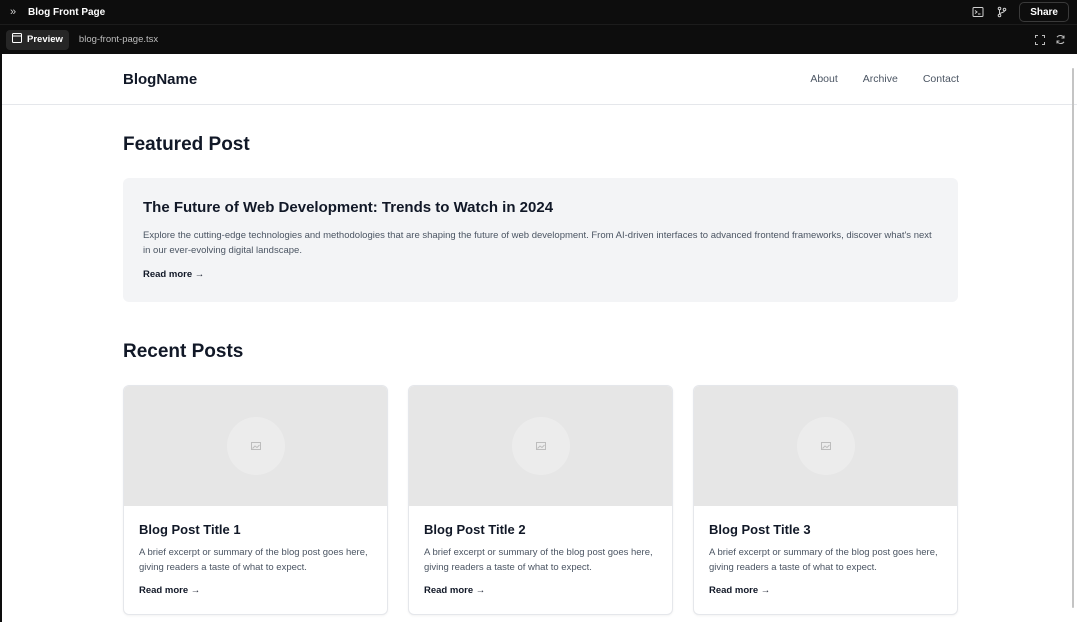 This screenshot has width=1077, height=622. I want to click on nav-link-about: About, so click(823, 79).